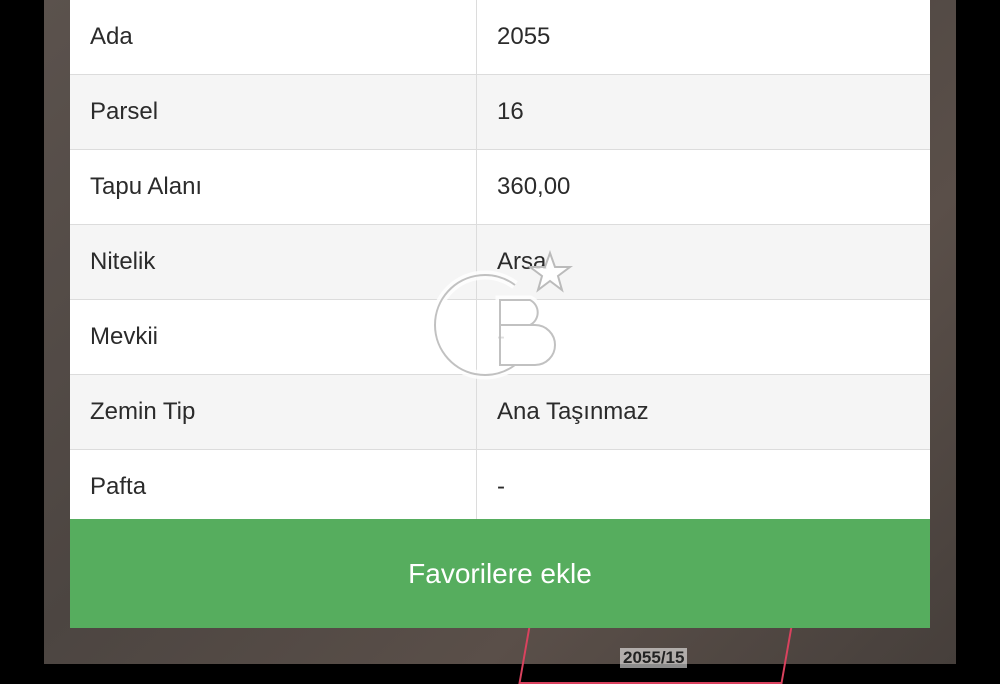  I want to click on parcel-label: 2055/15, so click(654, 658).